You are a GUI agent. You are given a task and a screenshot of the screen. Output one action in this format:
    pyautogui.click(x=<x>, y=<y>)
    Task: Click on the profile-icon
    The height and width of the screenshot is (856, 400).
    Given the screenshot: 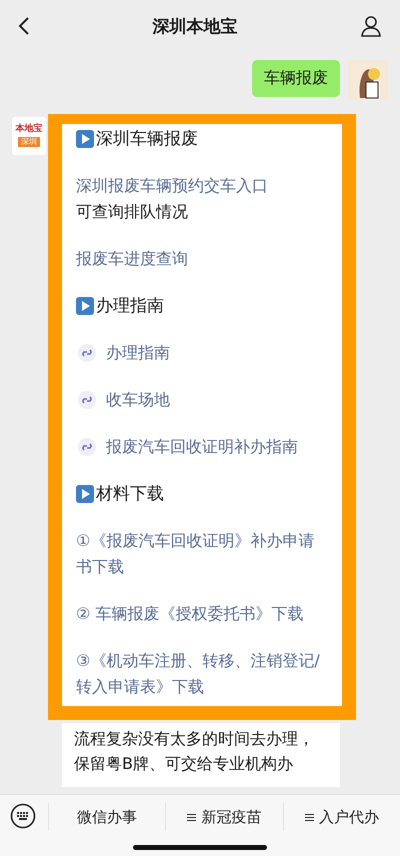 What is the action you would take?
    pyautogui.click(x=371, y=26)
    